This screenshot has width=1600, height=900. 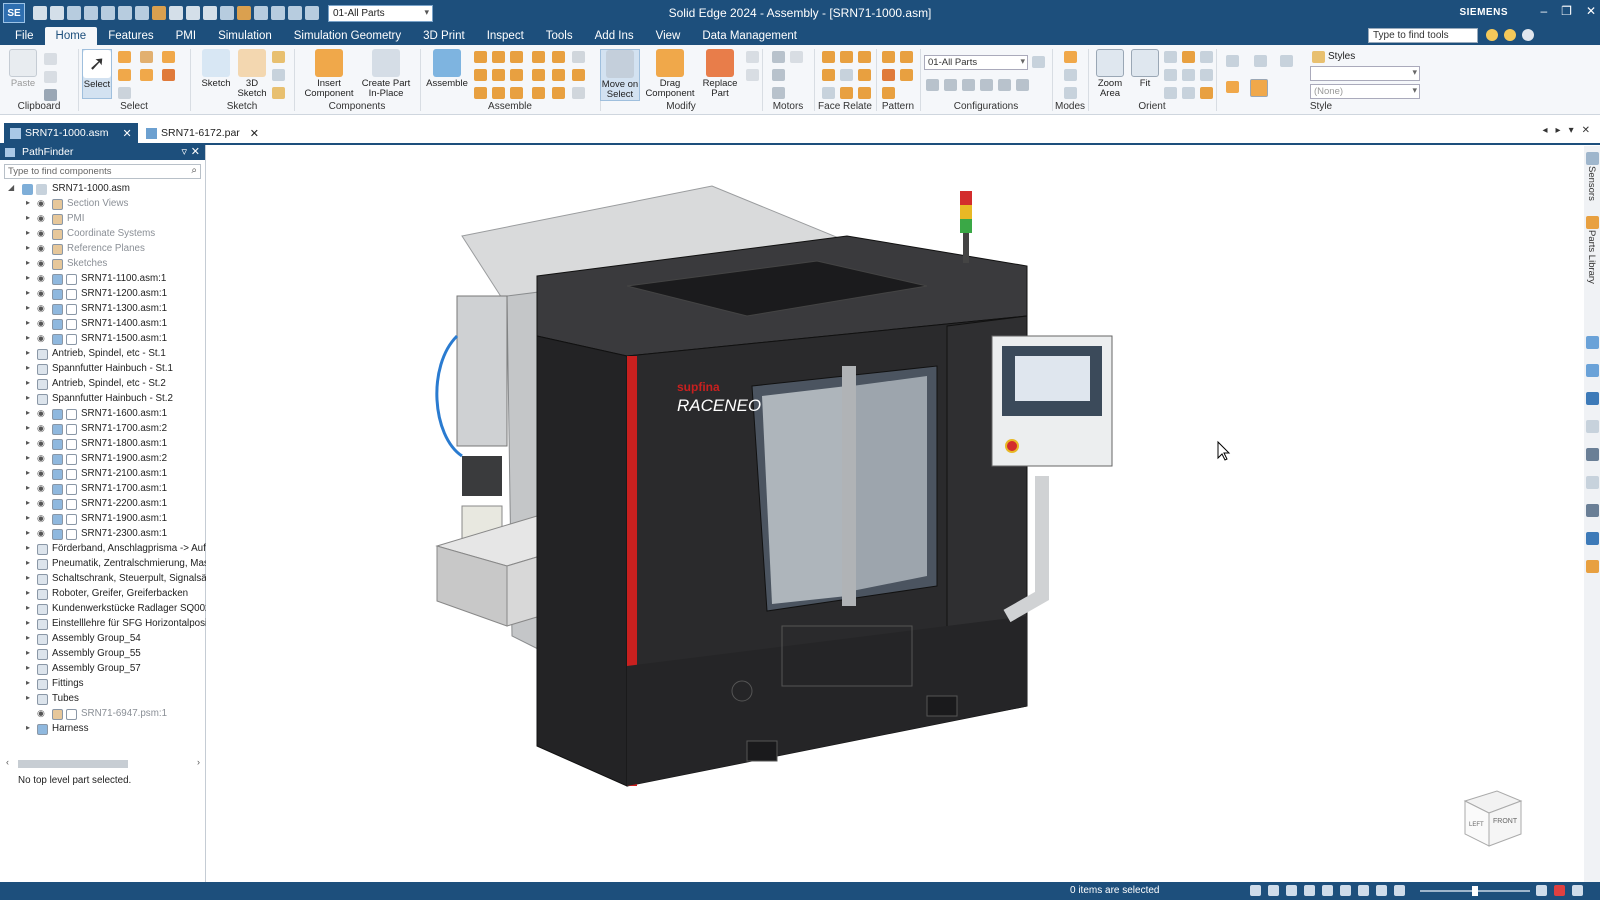 What do you see at coordinates (168, 57) in the screenshot?
I see `selection-mode-icon` at bounding box center [168, 57].